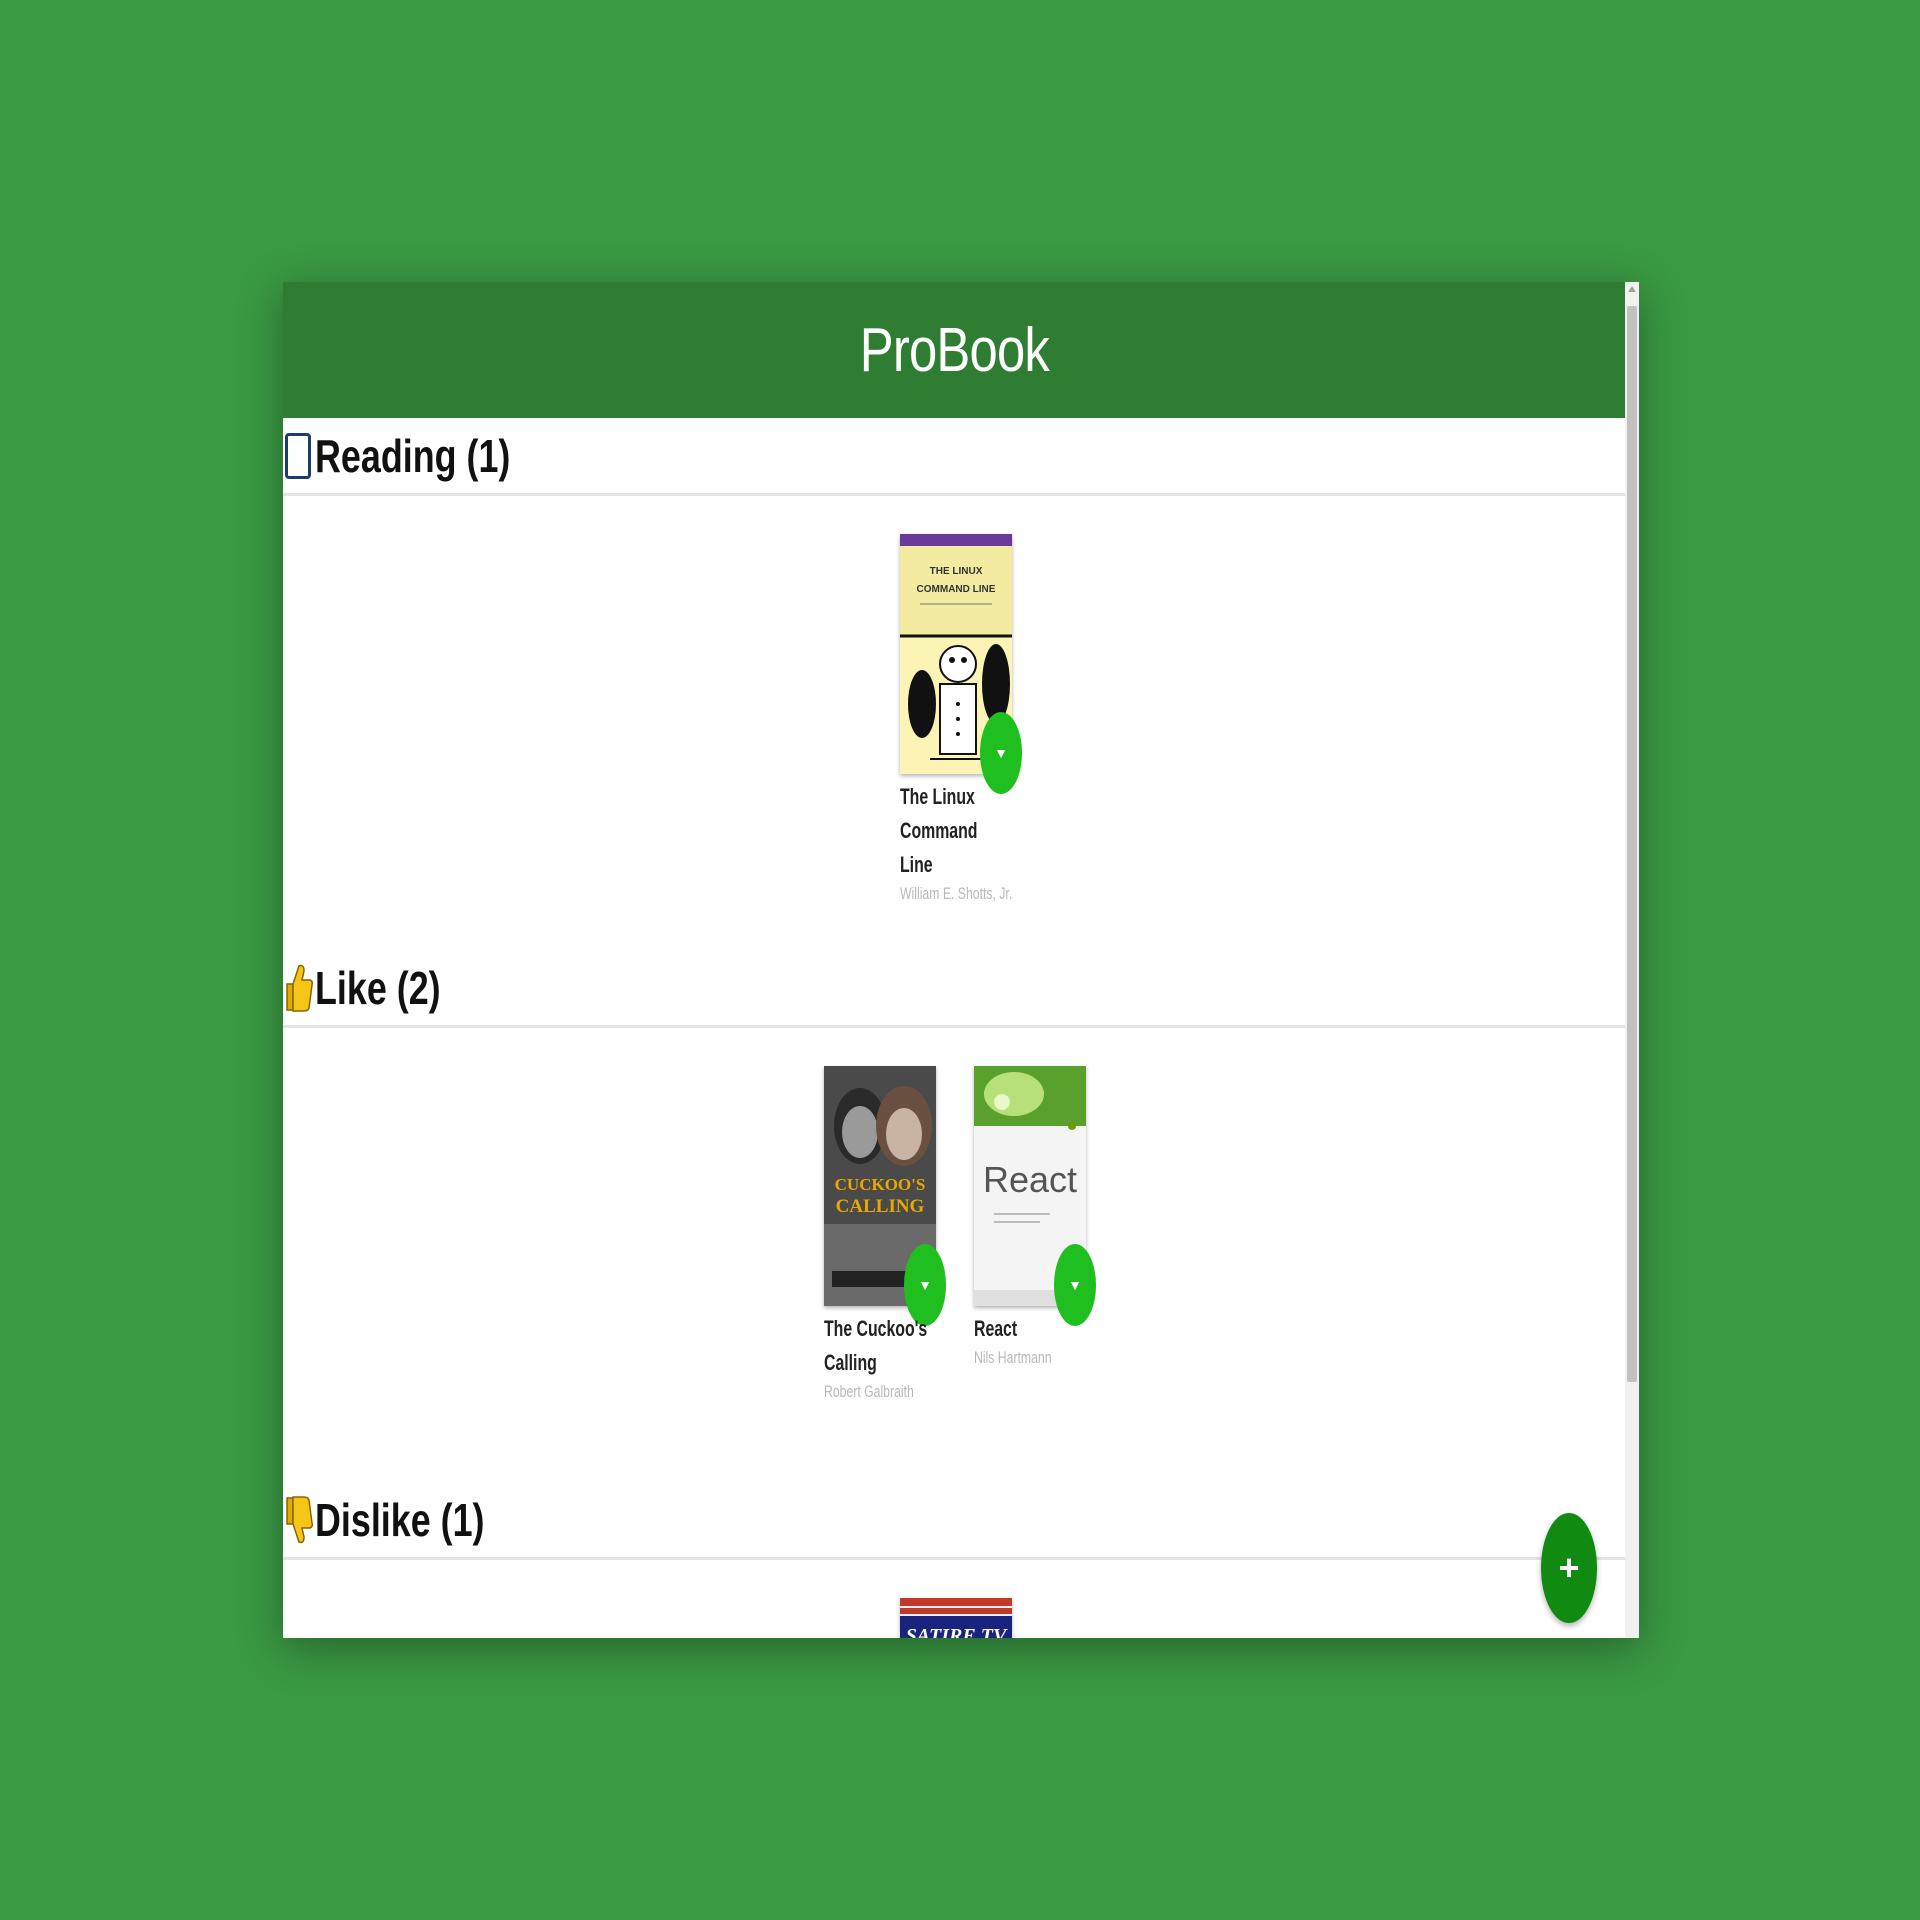 This screenshot has height=1920, width=1920. What do you see at coordinates (876, 1345) in the screenshot?
I see `book-title: The Cuckoo's Calling` at bounding box center [876, 1345].